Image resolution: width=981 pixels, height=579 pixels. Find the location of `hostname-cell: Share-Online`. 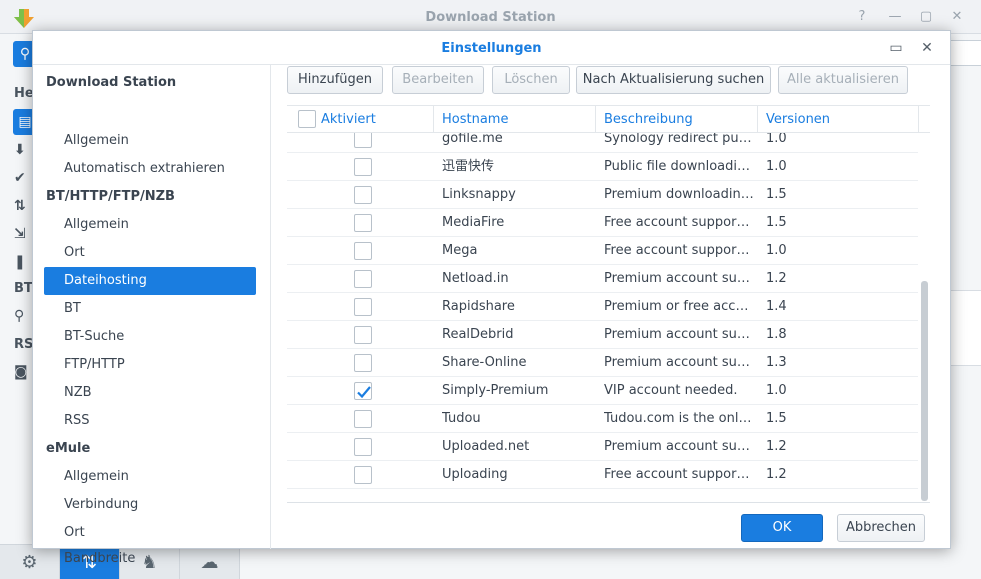

hostname-cell: Share-Online is located at coordinates (484, 362).